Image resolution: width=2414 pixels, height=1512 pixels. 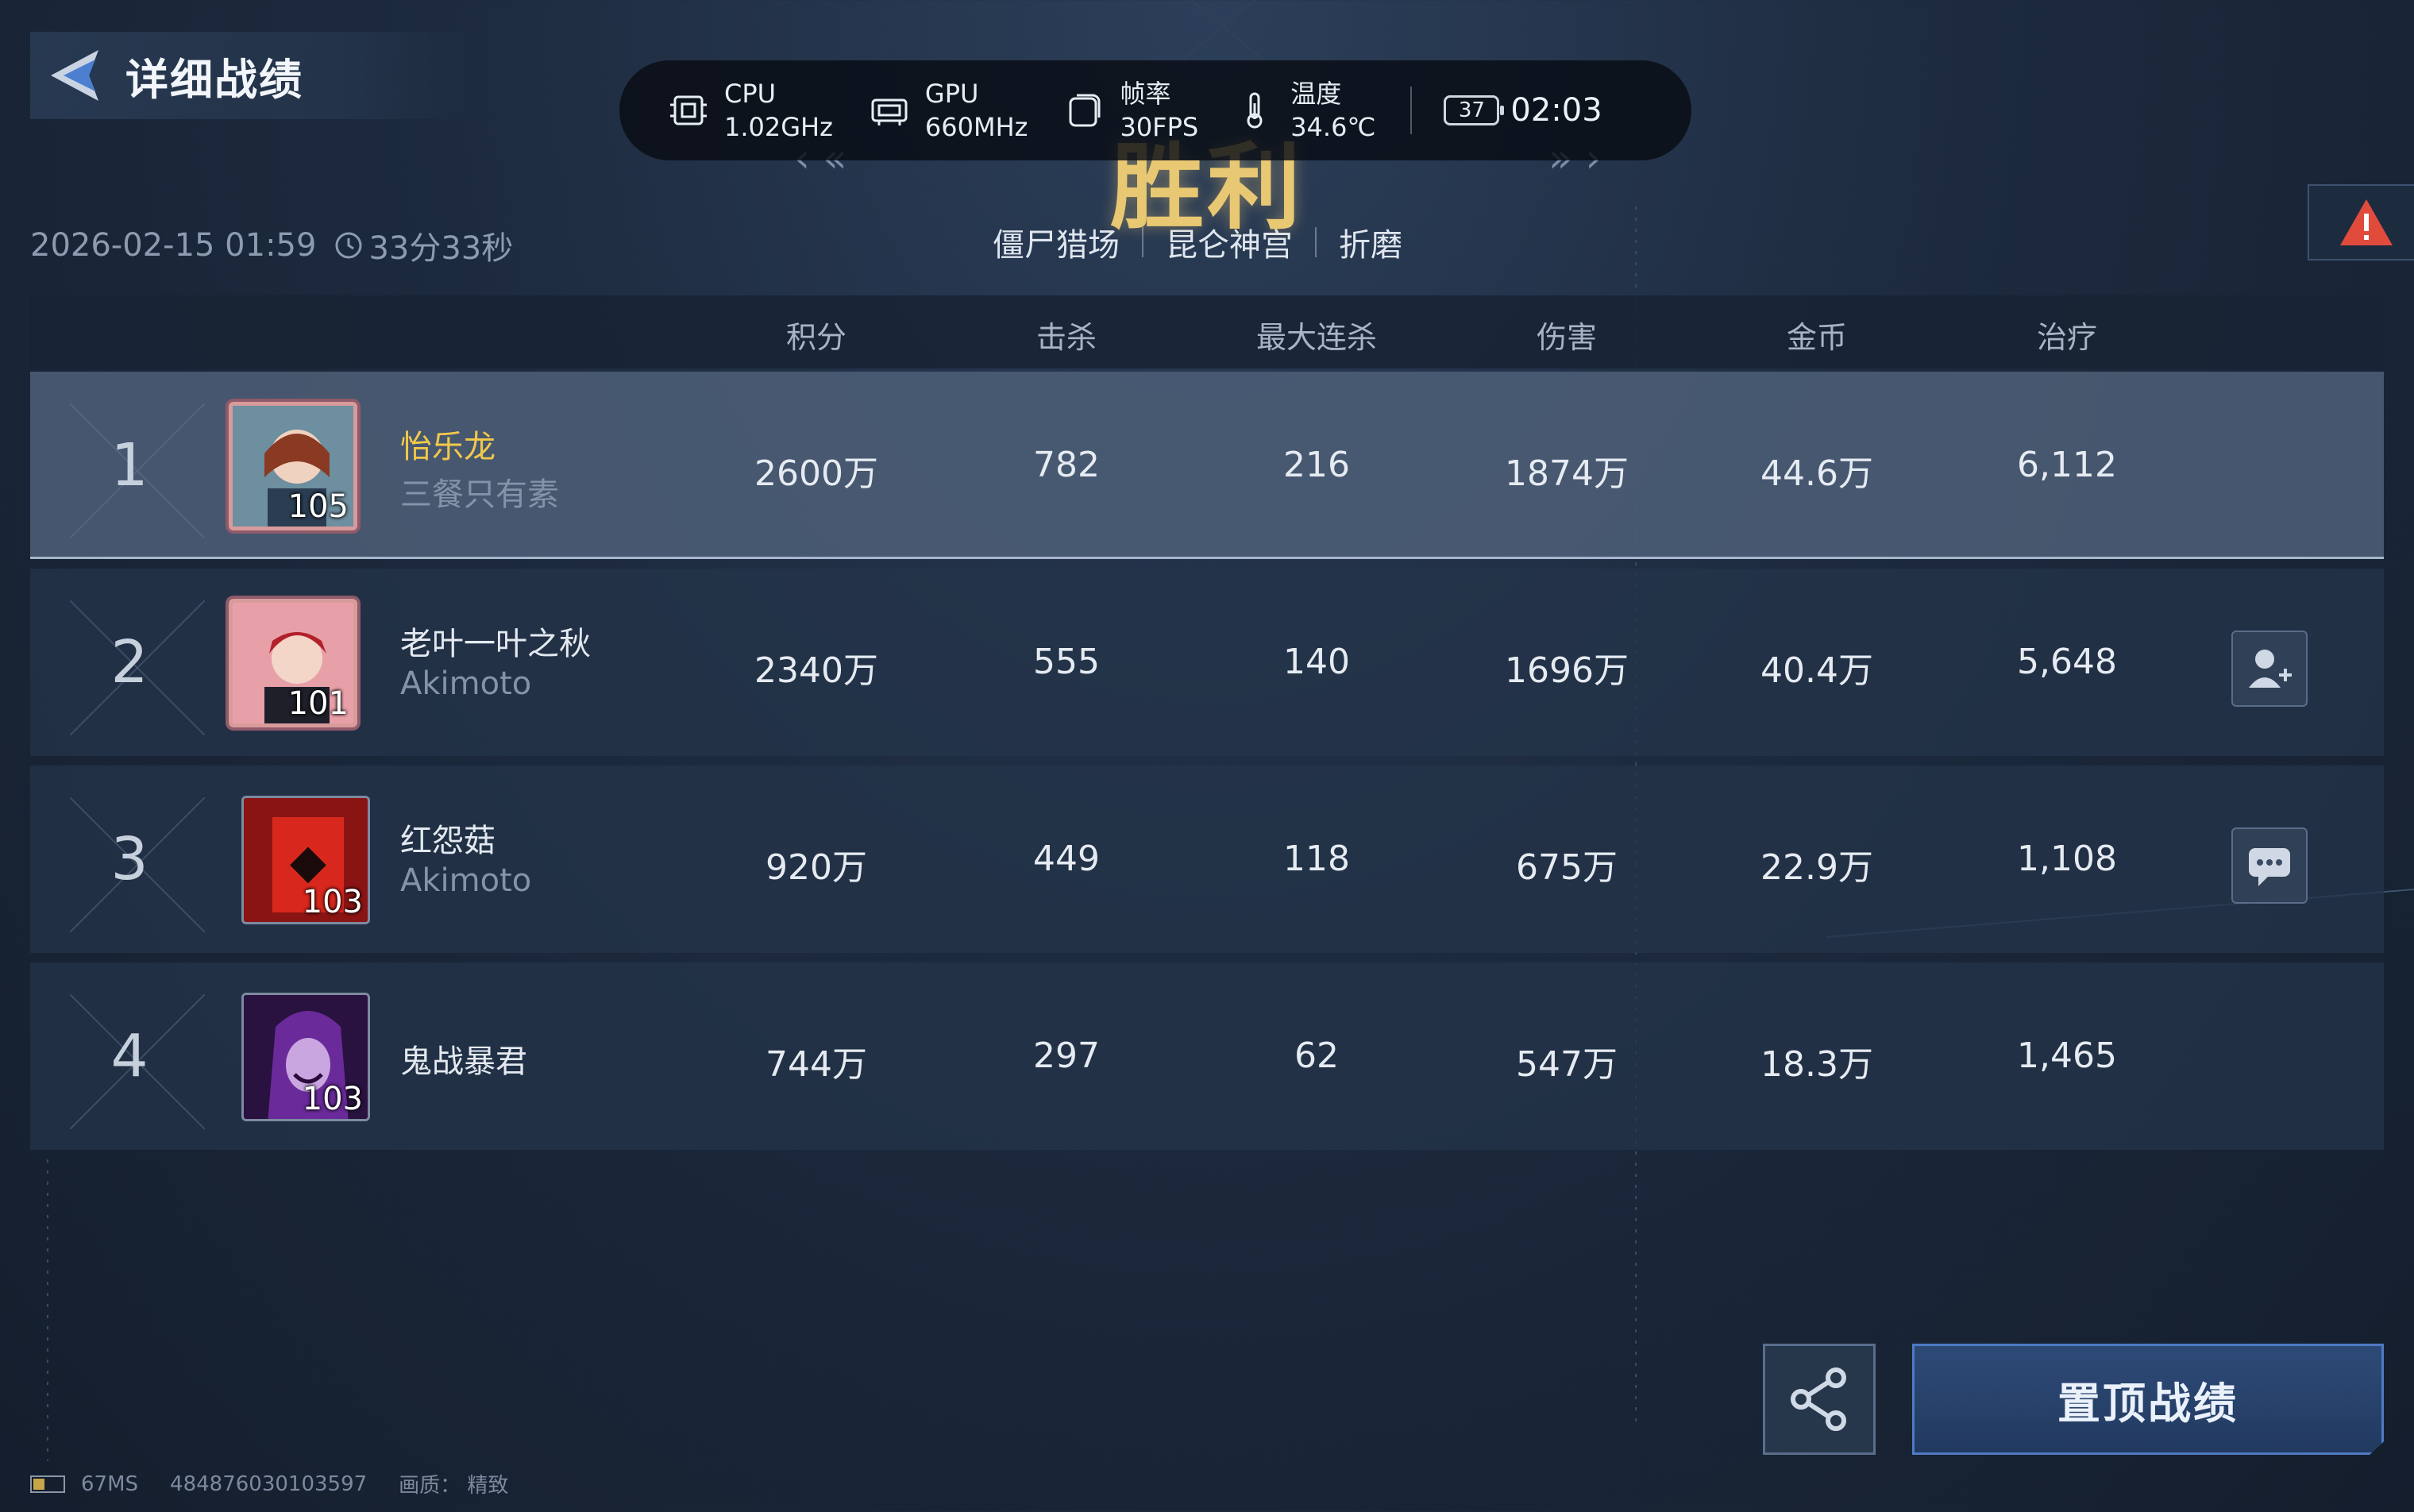 What do you see at coordinates (1316, 1056) in the screenshot?
I see `cell-max-streak: 62` at bounding box center [1316, 1056].